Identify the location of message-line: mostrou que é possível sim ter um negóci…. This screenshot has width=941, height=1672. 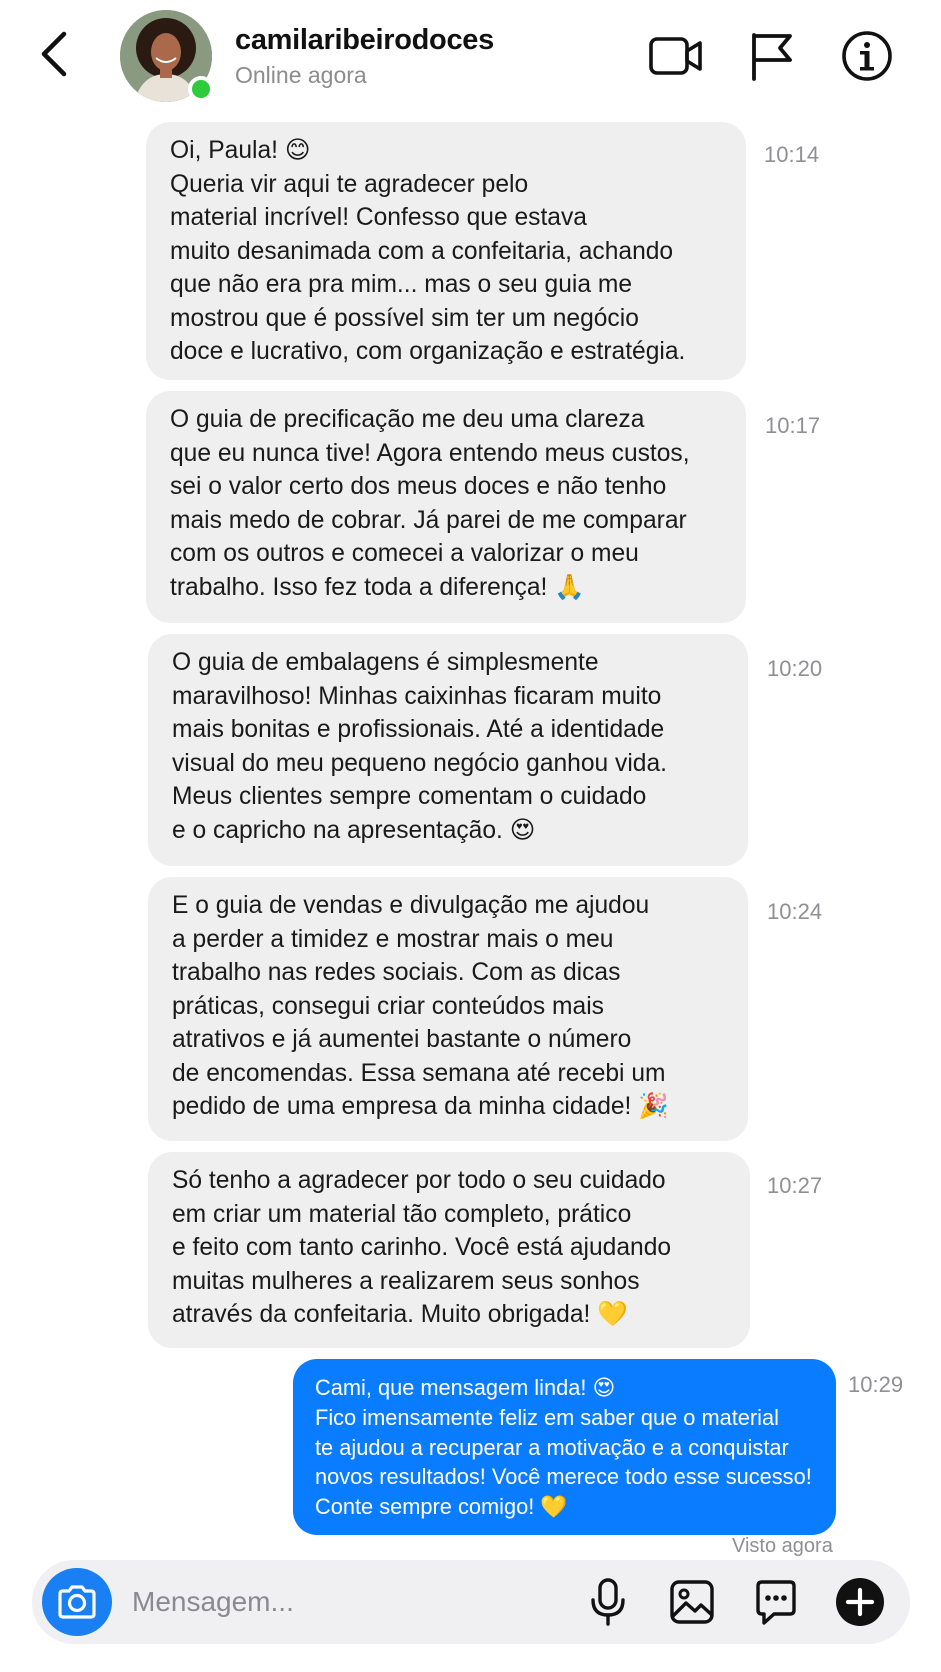
(404, 318).